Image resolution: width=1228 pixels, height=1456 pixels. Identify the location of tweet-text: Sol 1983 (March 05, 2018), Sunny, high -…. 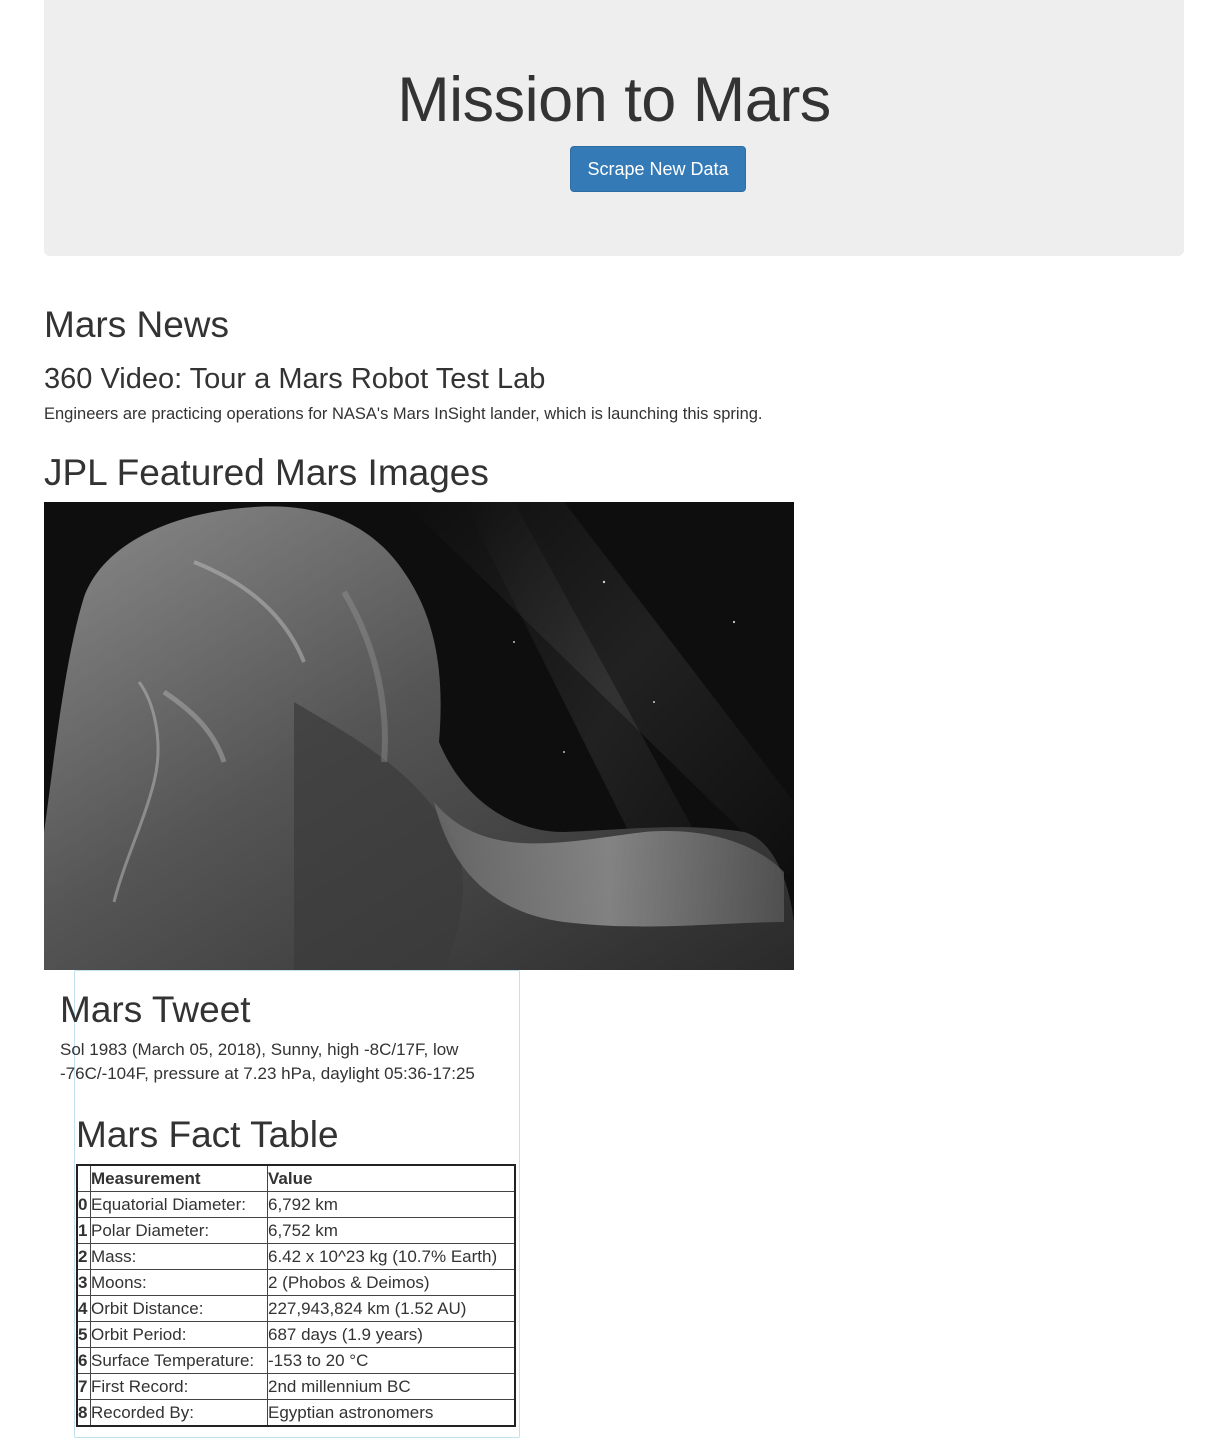
(267, 1061).